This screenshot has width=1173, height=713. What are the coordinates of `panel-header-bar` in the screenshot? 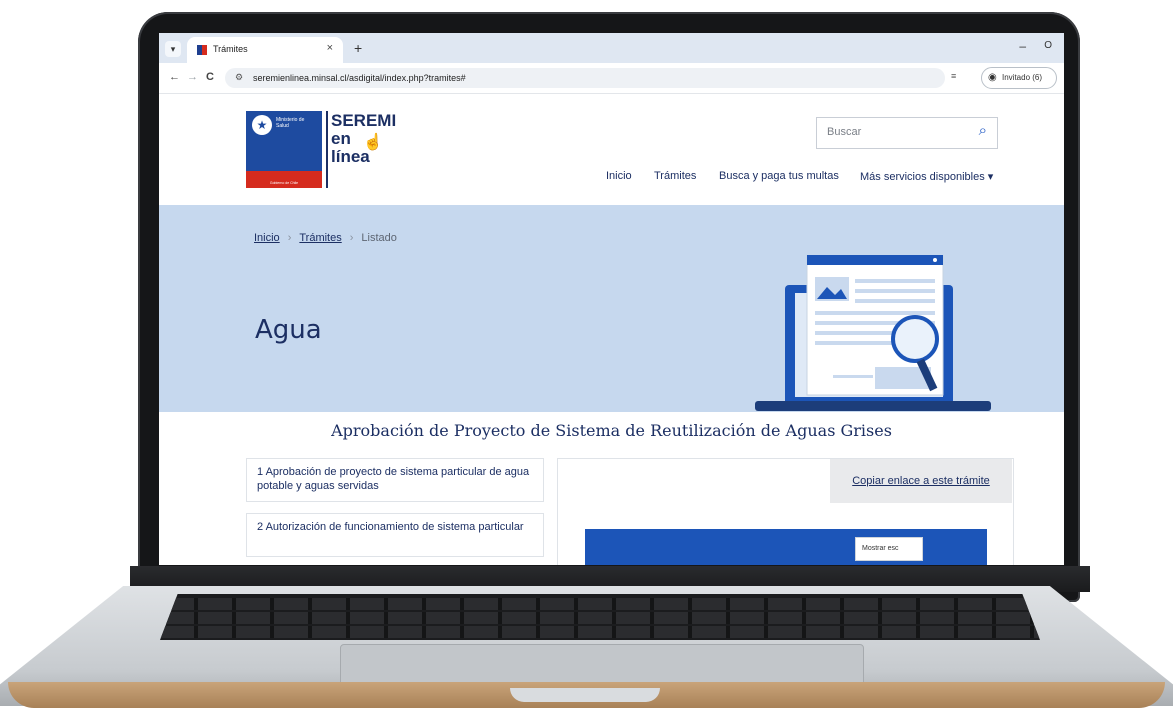 It's located at (786, 547).